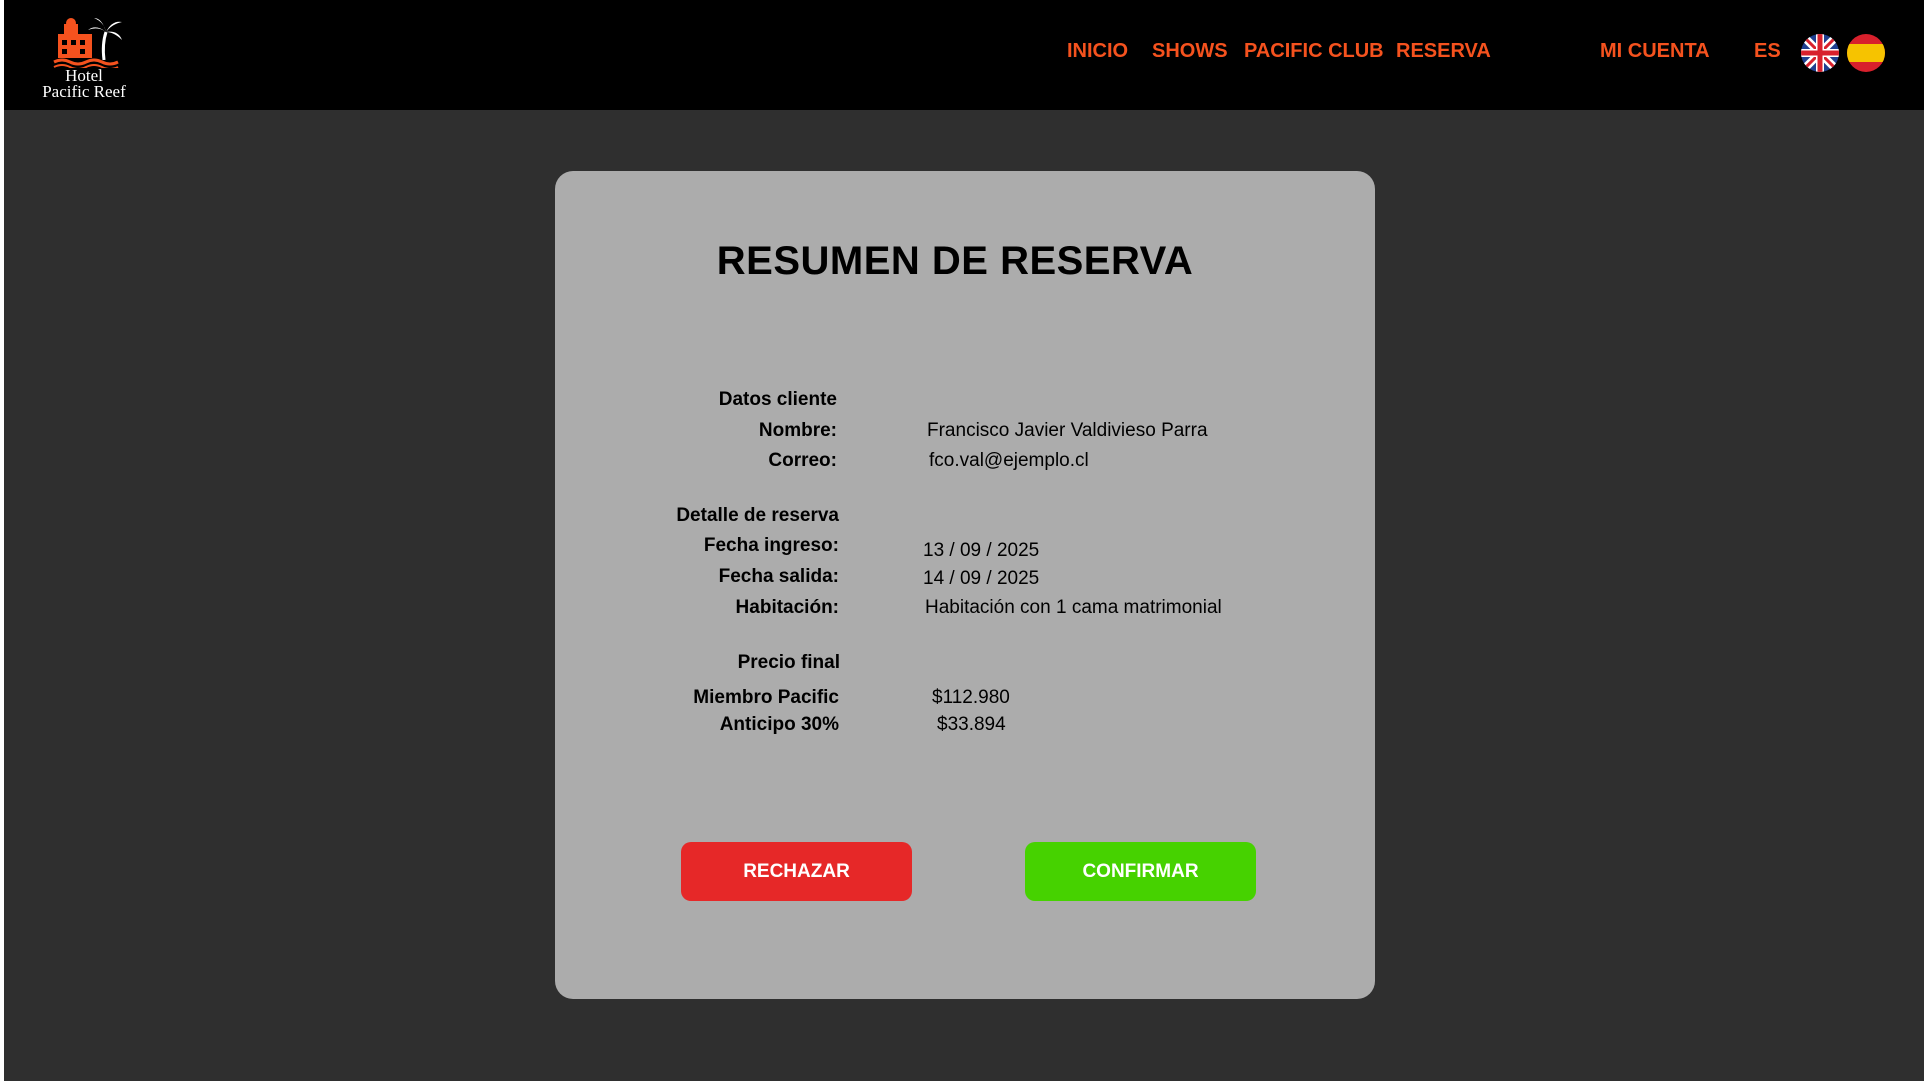 The image size is (1928, 1088). I want to click on nav-mi-cuenta: MI CUENTA, so click(1655, 51).